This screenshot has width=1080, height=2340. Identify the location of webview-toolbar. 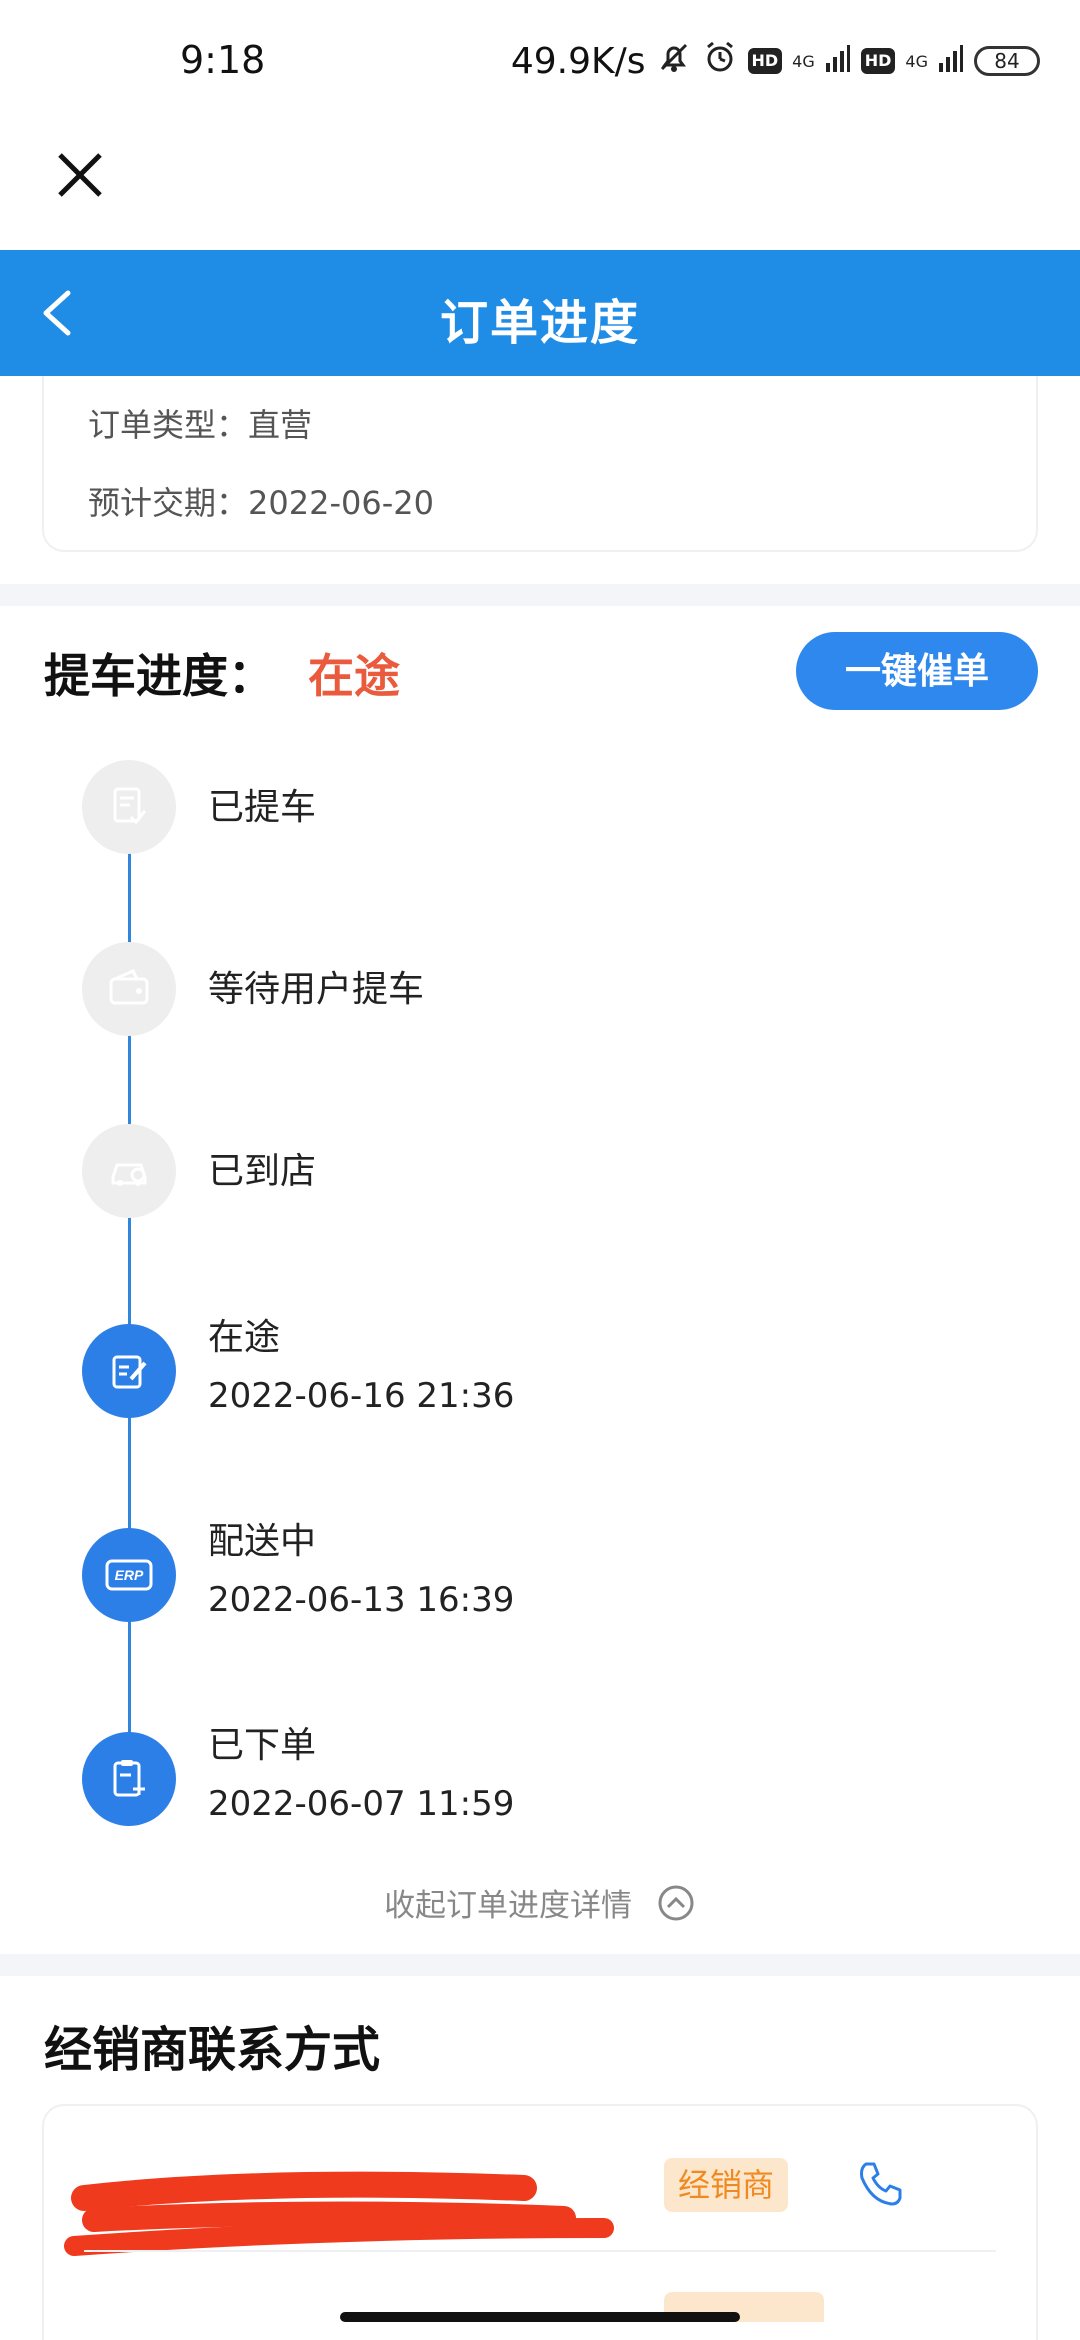
(540, 185).